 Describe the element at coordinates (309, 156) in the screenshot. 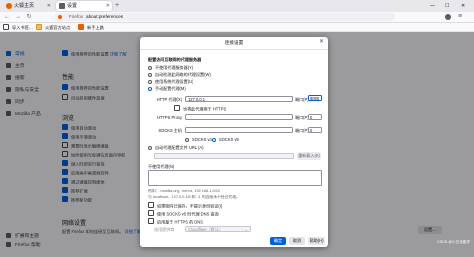

I see `reload-button: 重新载入(E)` at that location.